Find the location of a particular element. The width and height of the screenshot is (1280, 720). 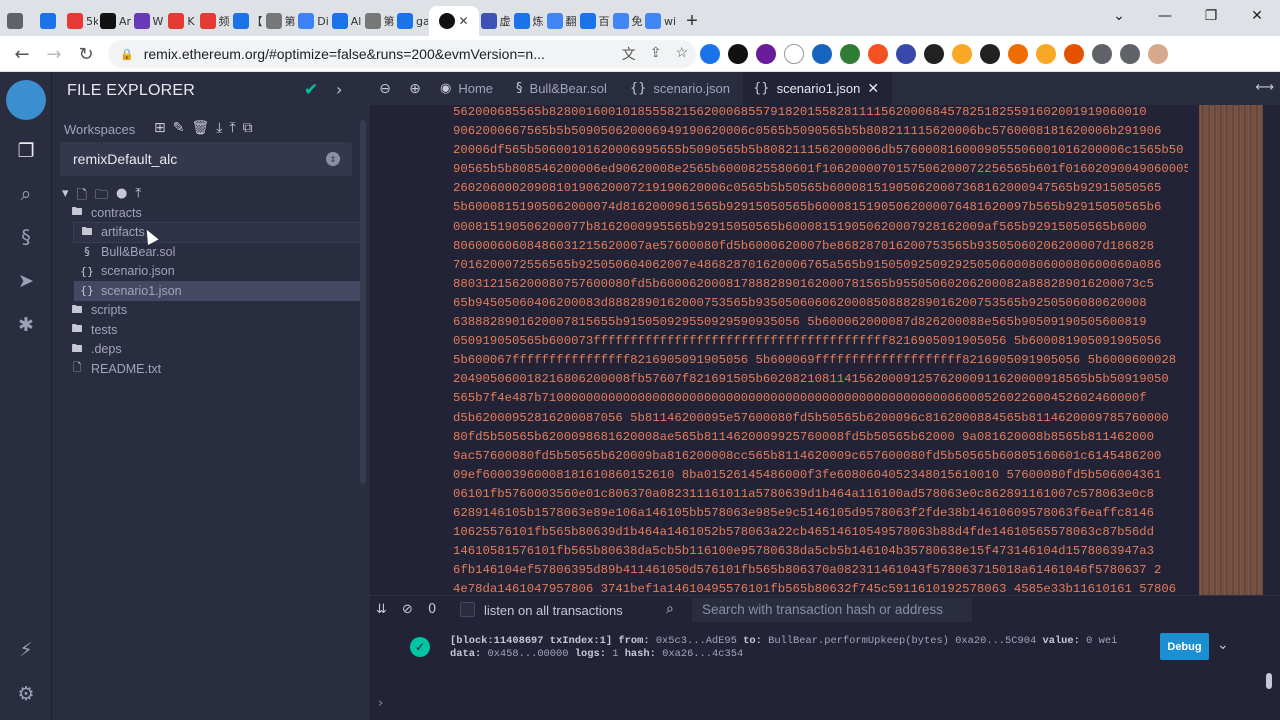

minimap is located at coordinates (1231, 350).